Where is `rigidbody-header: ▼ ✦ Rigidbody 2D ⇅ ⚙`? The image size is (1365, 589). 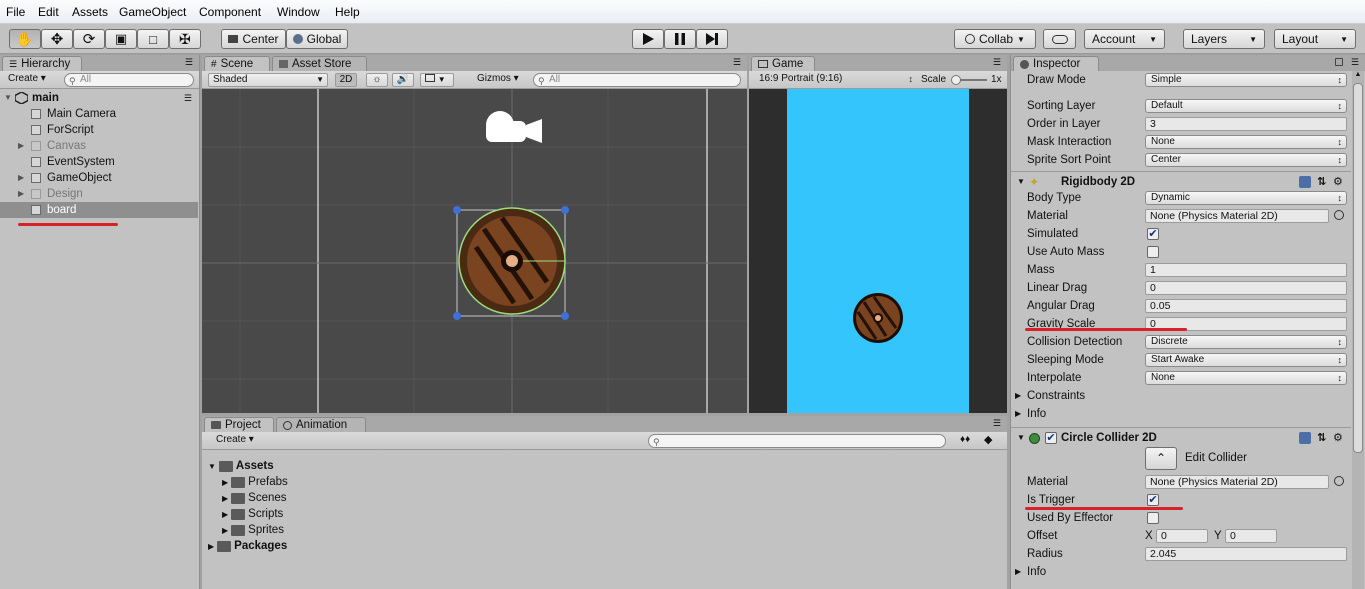
rigidbody-header: ▼ ✦ Rigidbody 2D ⇅ ⚙ is located at coordinates (1181, 181).